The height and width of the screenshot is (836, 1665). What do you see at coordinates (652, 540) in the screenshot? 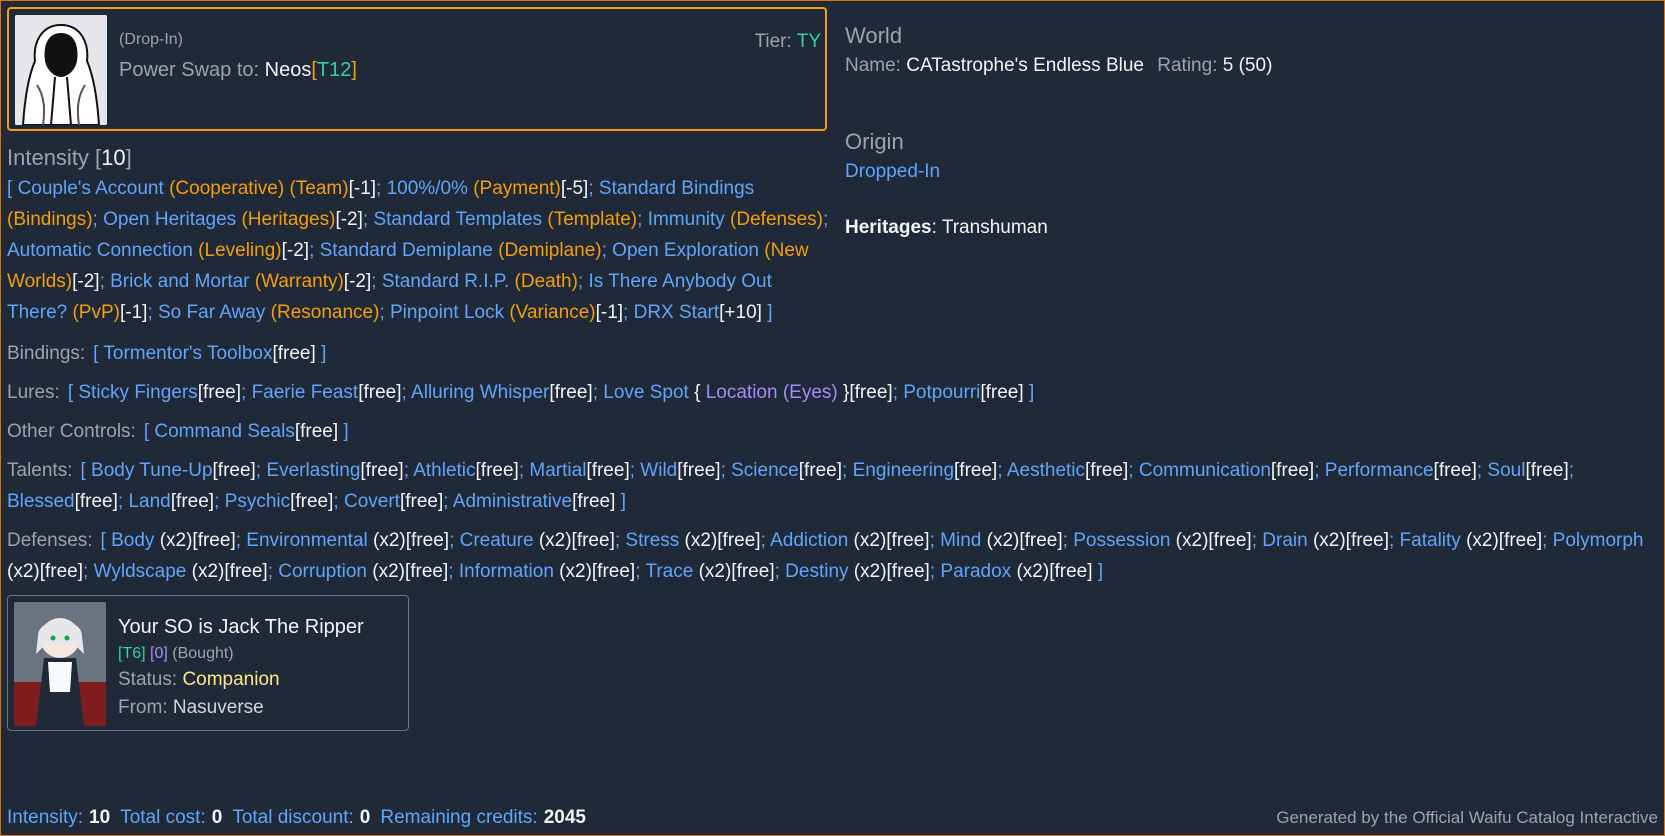
I see `defense-item: Stress` at bounding box center [652, 540].